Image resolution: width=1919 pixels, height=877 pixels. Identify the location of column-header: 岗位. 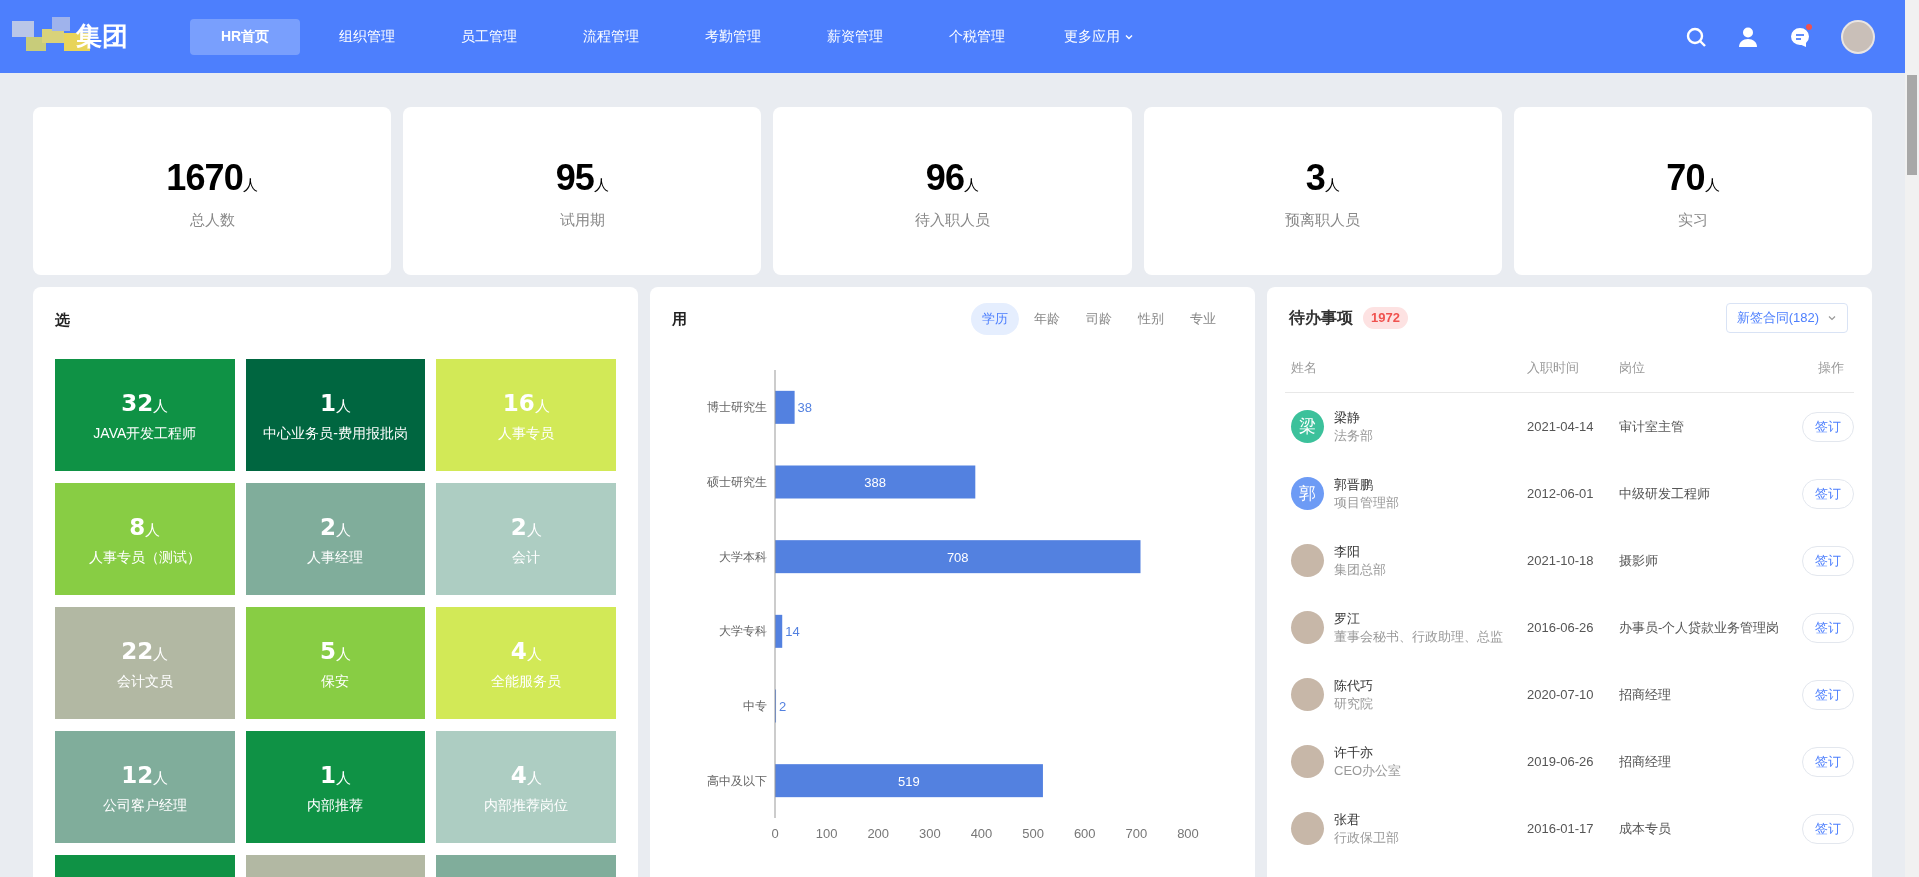
(1632, 367).